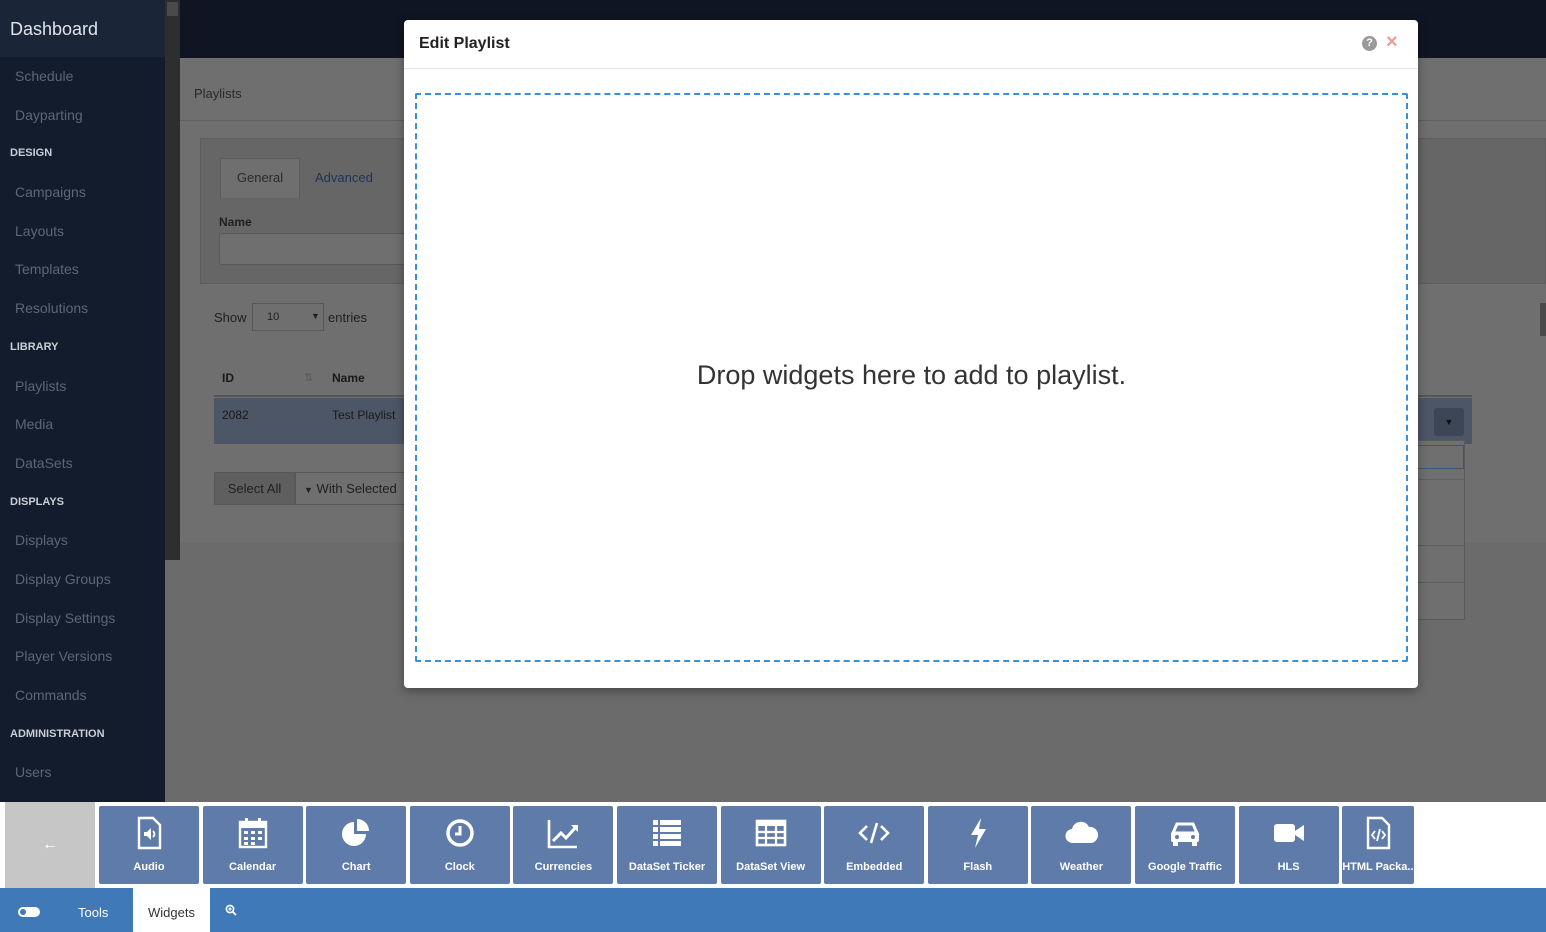  I want to click on widget-dataset-ticker: DataSet Ticker, so click(667, 845).